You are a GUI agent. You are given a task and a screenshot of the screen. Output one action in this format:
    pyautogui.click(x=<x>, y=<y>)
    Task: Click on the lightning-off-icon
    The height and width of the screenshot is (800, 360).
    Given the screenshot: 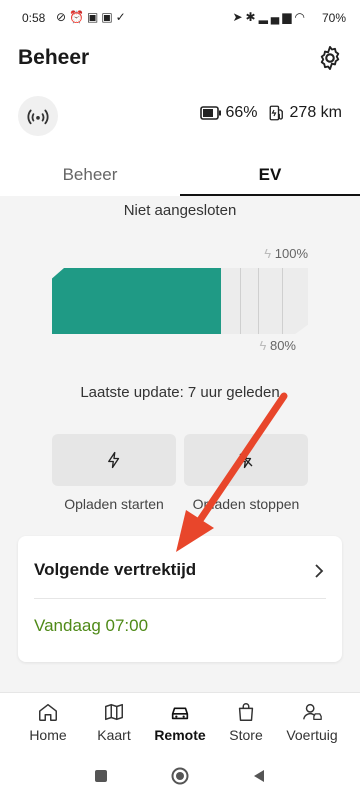 What is the action you would take?
    pyautogui.click(x=246, y=460)
    